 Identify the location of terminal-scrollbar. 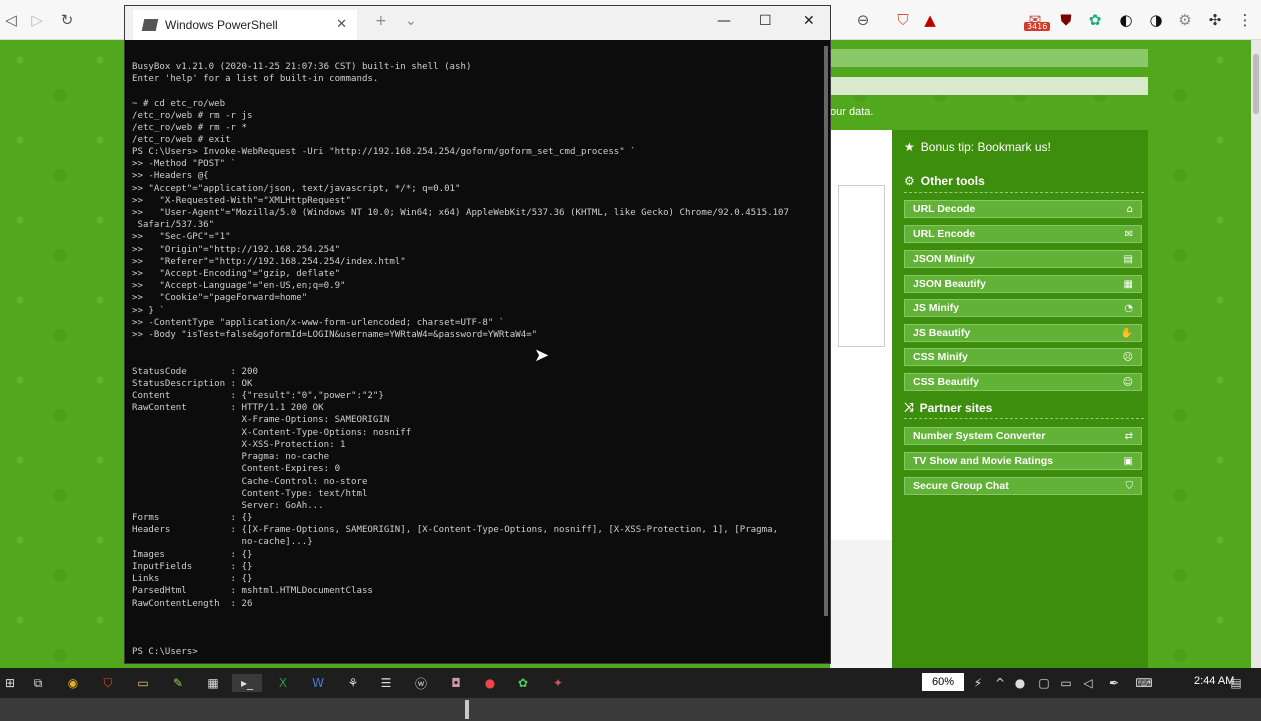
(826, 331).